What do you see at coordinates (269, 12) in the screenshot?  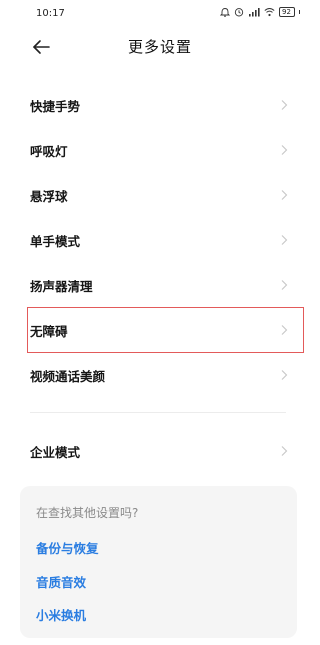 I see `wifi-icon` at bounding box center [269, 12].